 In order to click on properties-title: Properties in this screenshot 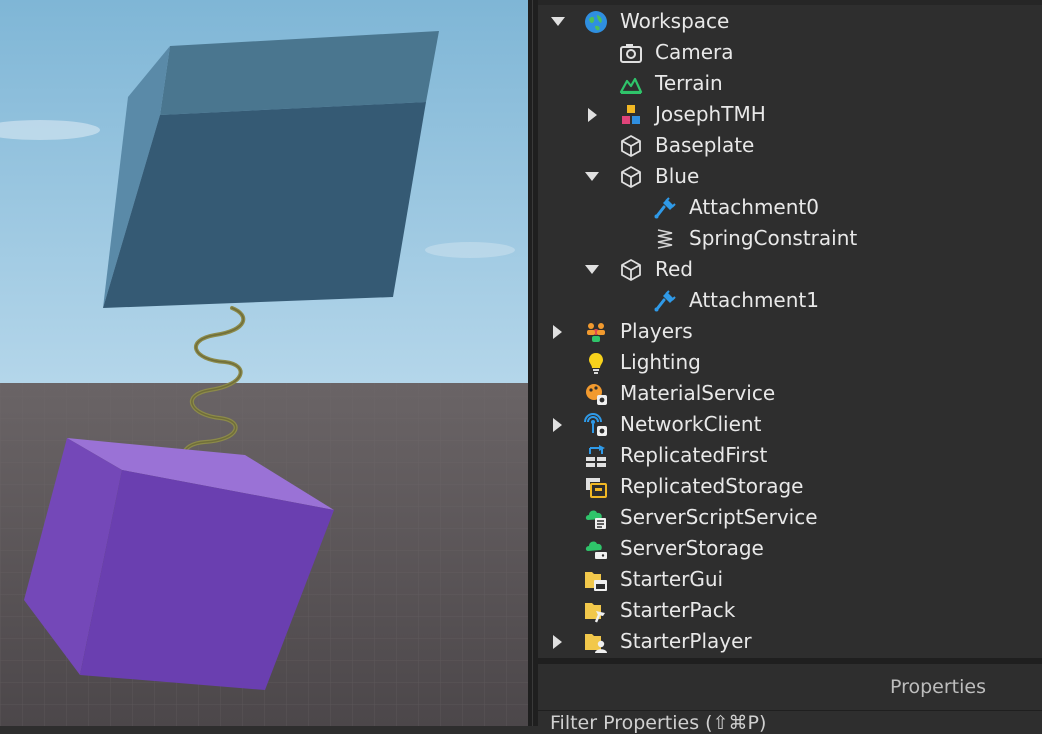, I will do `click(937, 687)`.